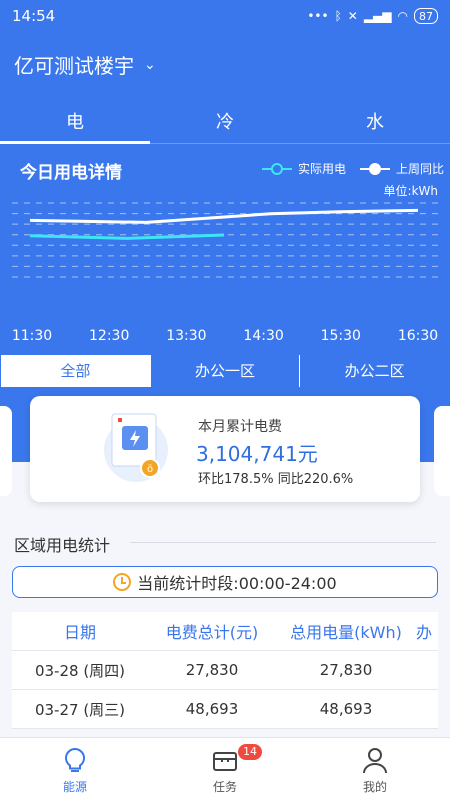 The height and width of the screenshot is (800, 450). I want to click on clock-icon, so click(122, 582).